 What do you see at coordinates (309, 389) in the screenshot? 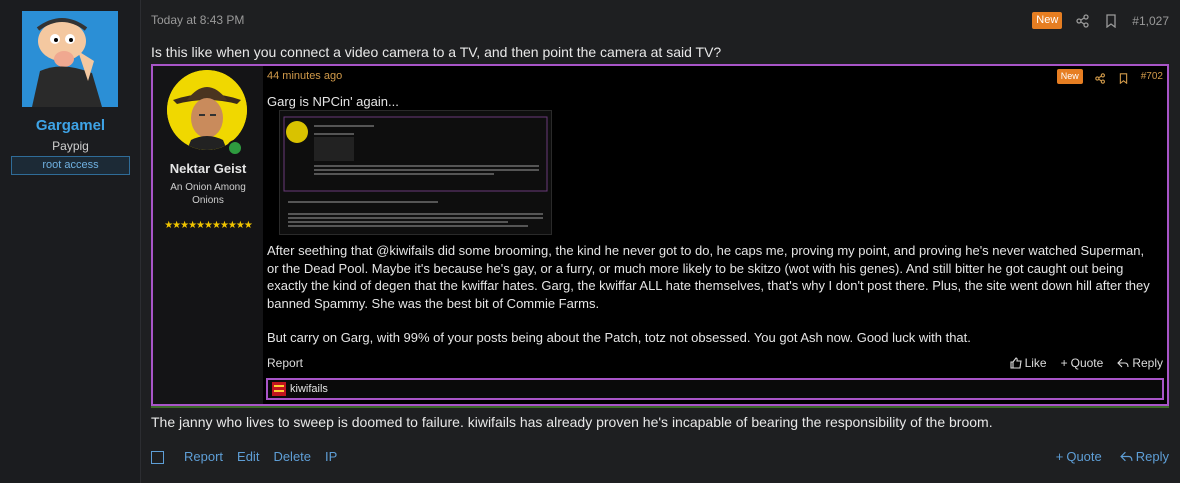
I see `signature-text: kiwifails` at bounding box center [309, 389].